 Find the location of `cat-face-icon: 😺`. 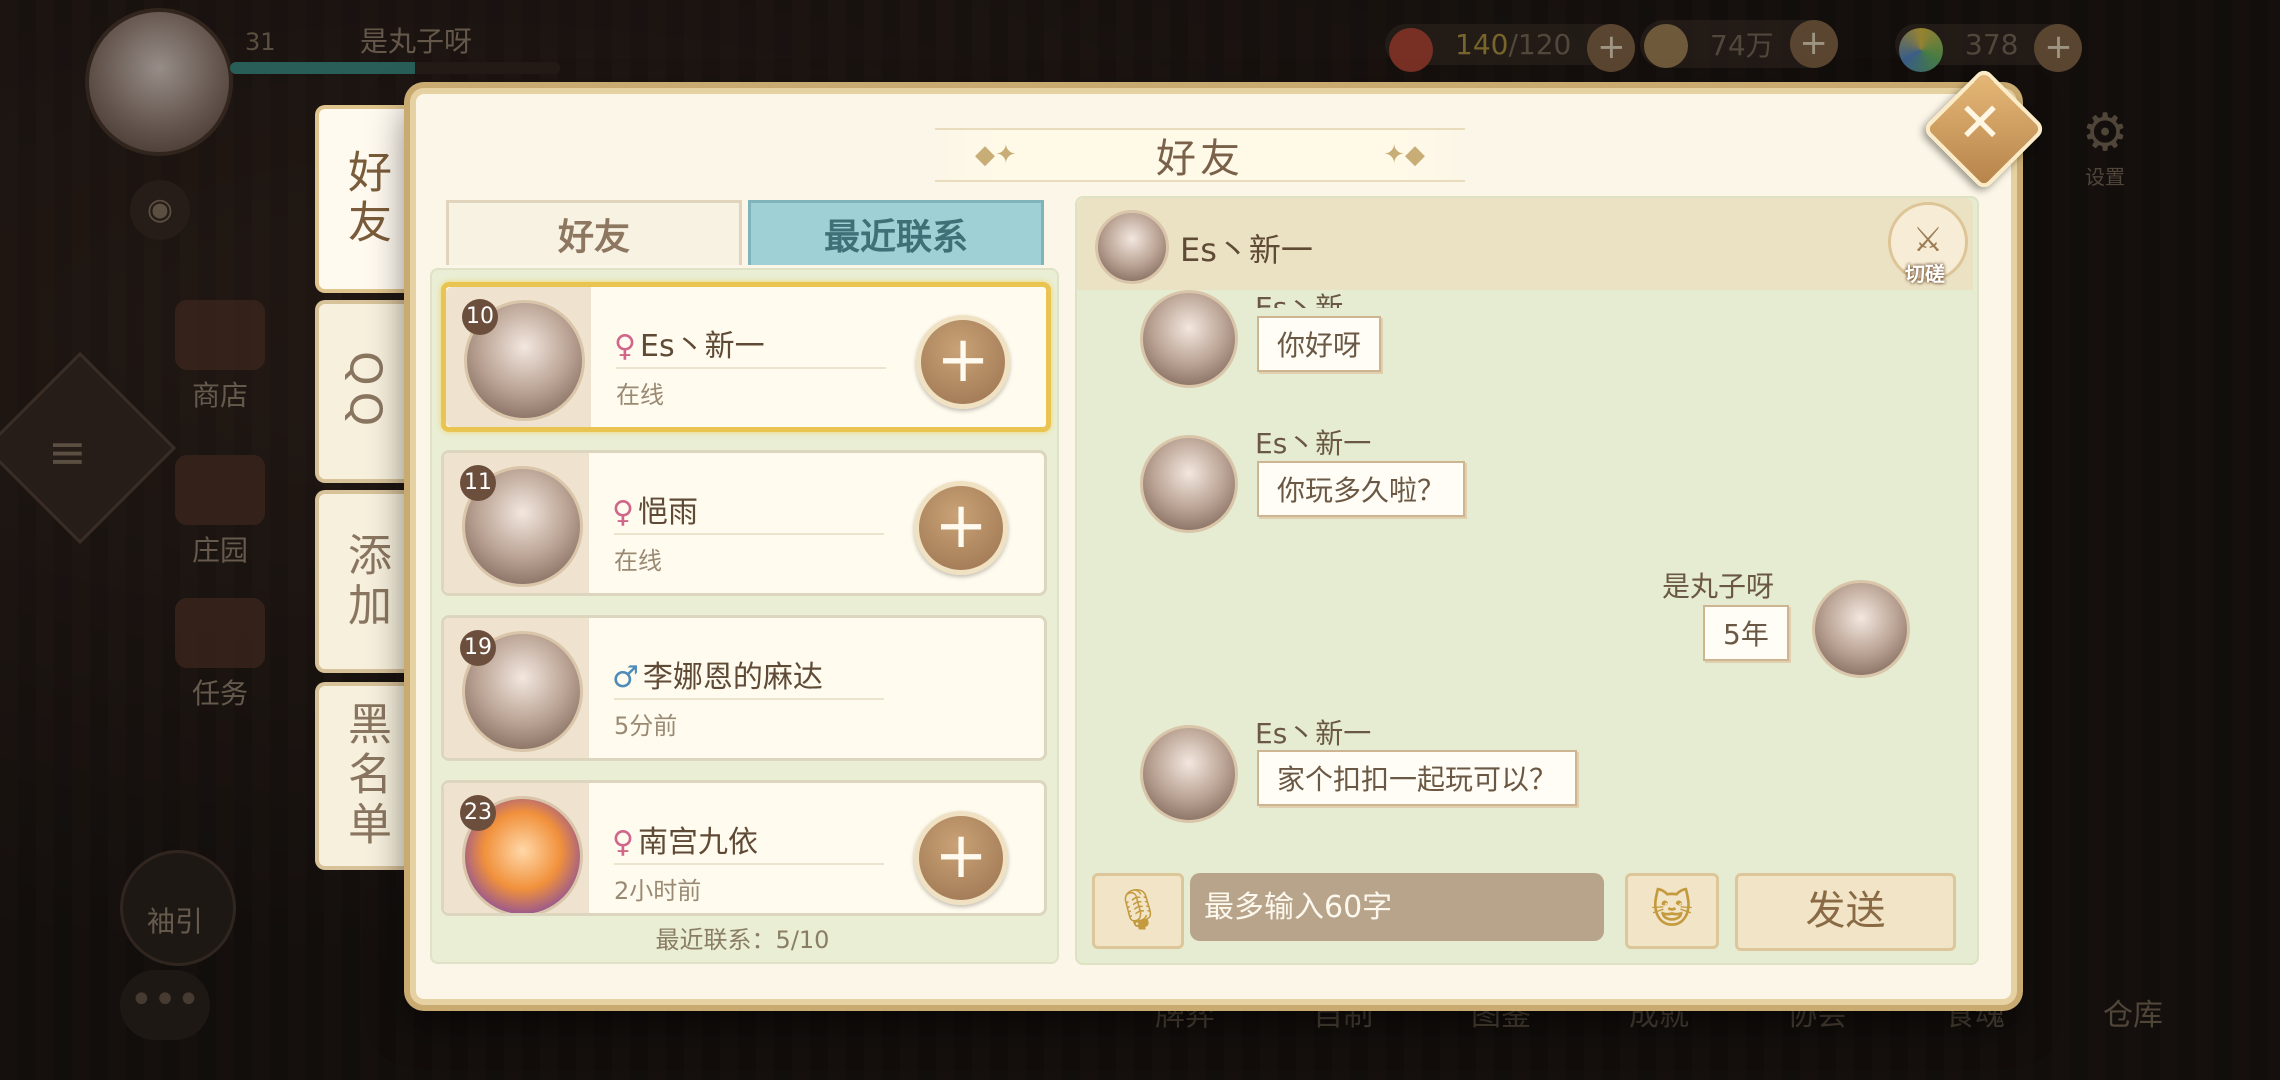

cat-face-icon: 😺 is located at coordinates (1672, 910).